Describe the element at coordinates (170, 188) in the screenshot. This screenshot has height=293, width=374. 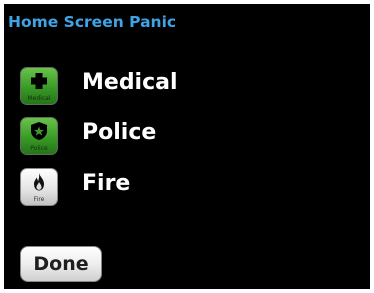
I see `panic-option-fire: Fire Fire` at that location.